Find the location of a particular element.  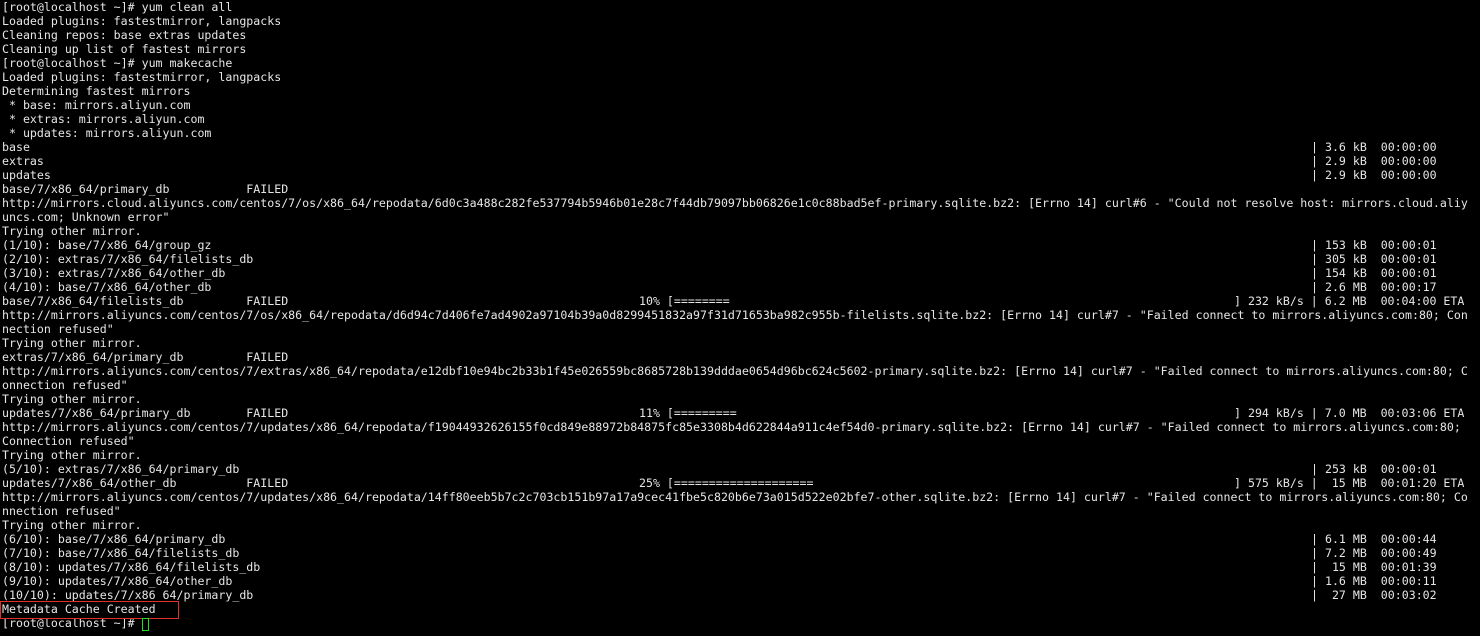

terminal-line: Determining fastest mirrors is located at coordinates (740, 91).